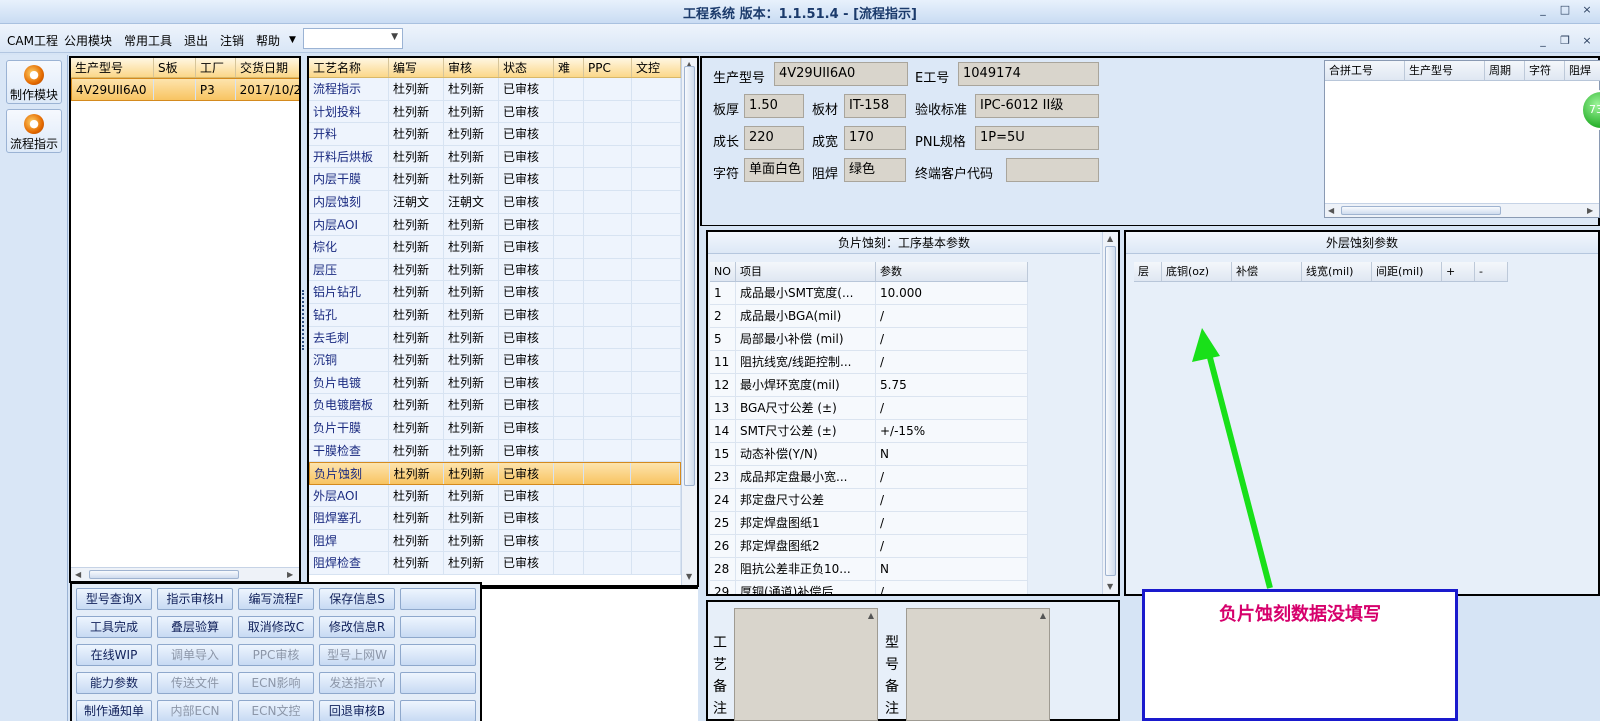 This screenshot has height=721, width=1600. What do you see at coordinates (495, 473) in the screenshot?
I see `table-row: 负片蚀刻 杜列新 杜列新 已审核` at bounding box center [495, 473].